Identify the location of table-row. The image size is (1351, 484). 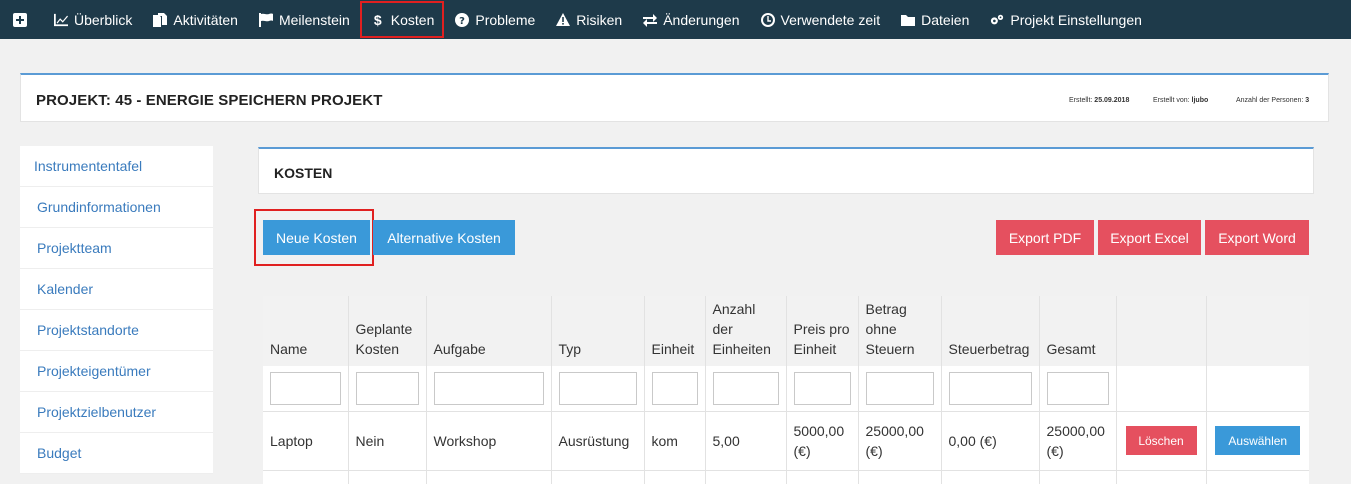
(786, 477).